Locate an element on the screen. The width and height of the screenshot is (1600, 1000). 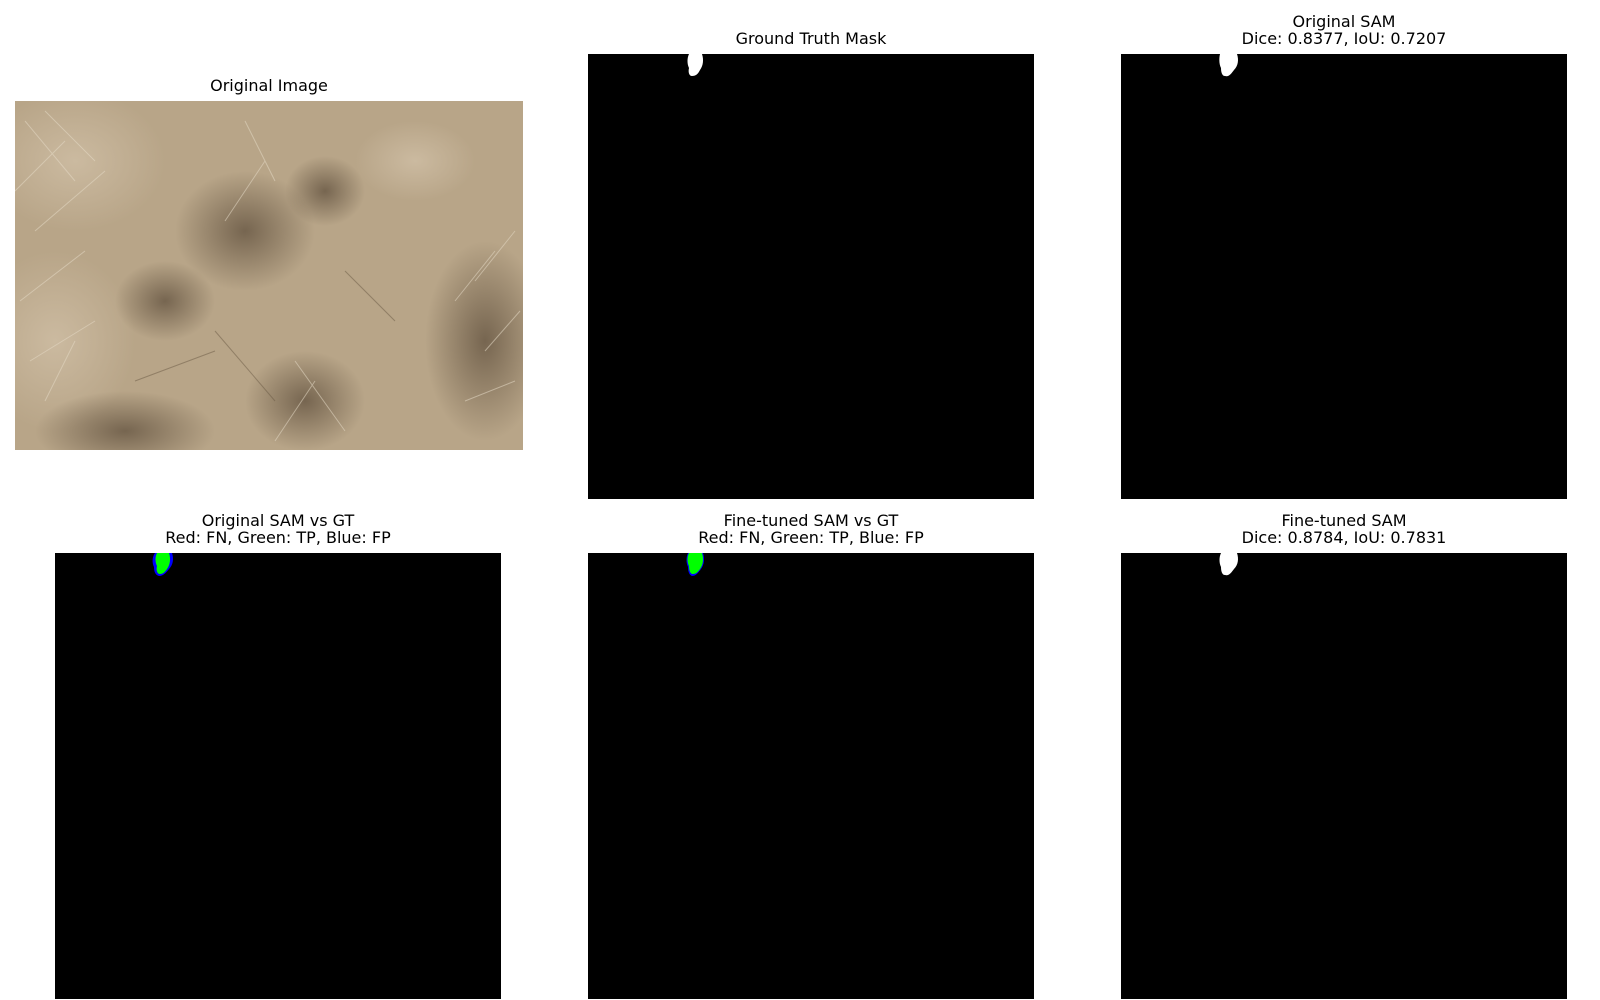
fine-tuned-sam-mask is located at coordinates (1344, 776).